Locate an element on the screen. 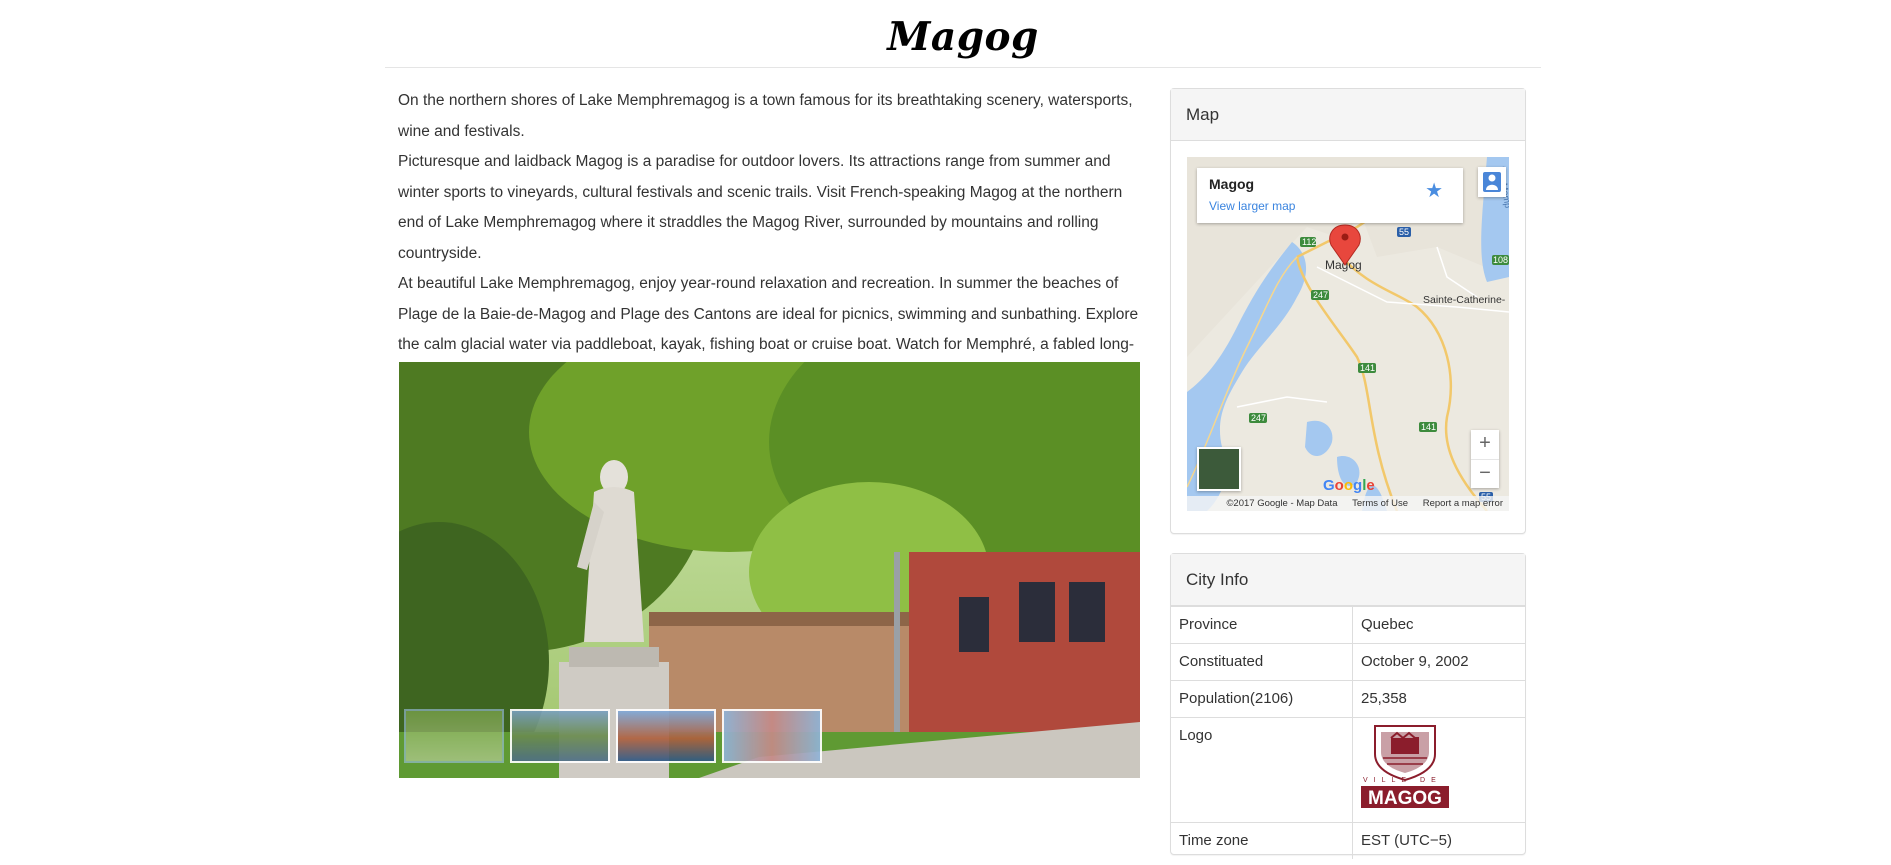  map-panel-heading: Map is located at coordinates (1348, 115).